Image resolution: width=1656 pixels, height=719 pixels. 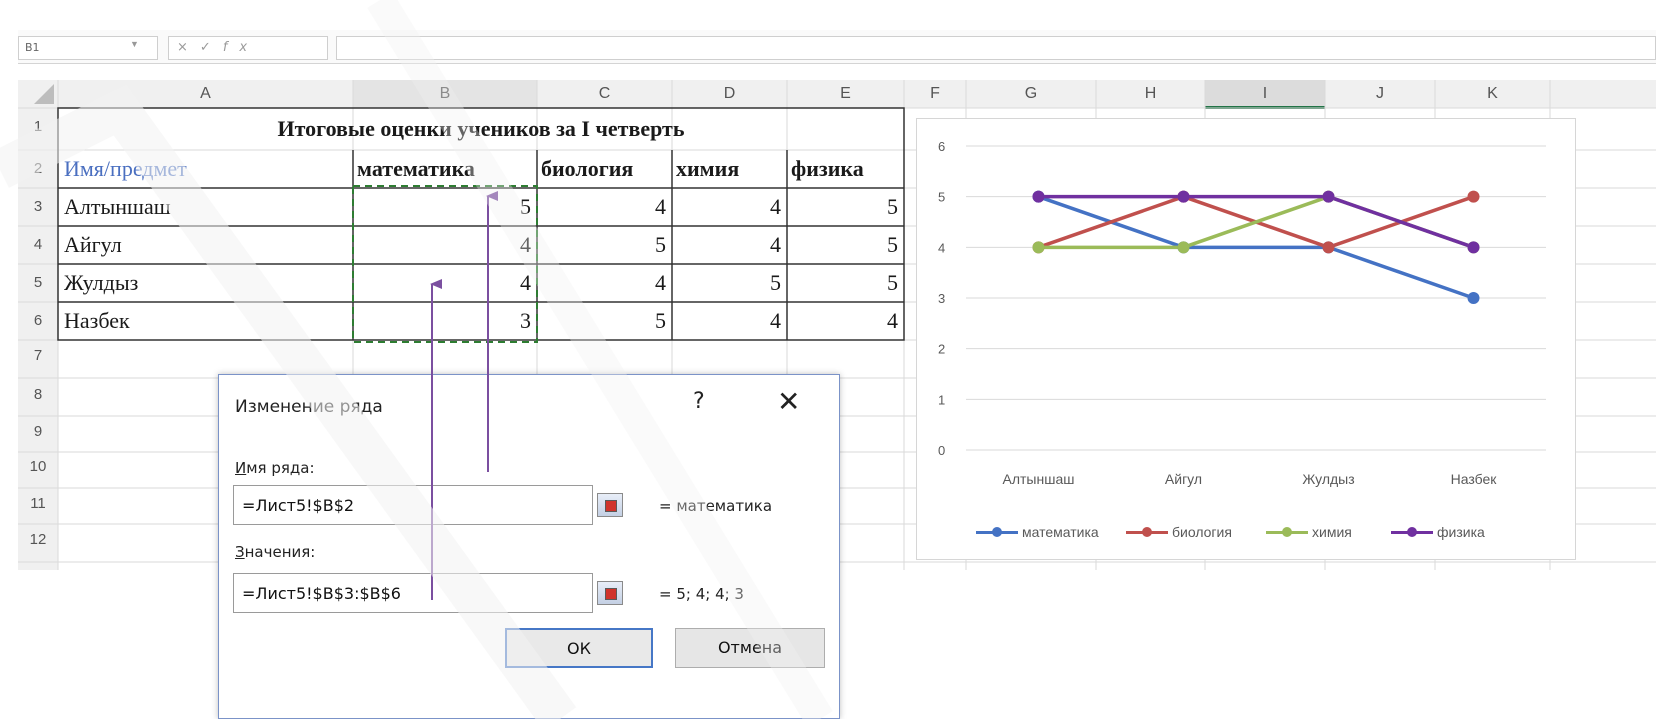 What do you see at coordinates (464, 395) in the screenshot?
I see `annotation-arrows` at bounding box center [464, 395].